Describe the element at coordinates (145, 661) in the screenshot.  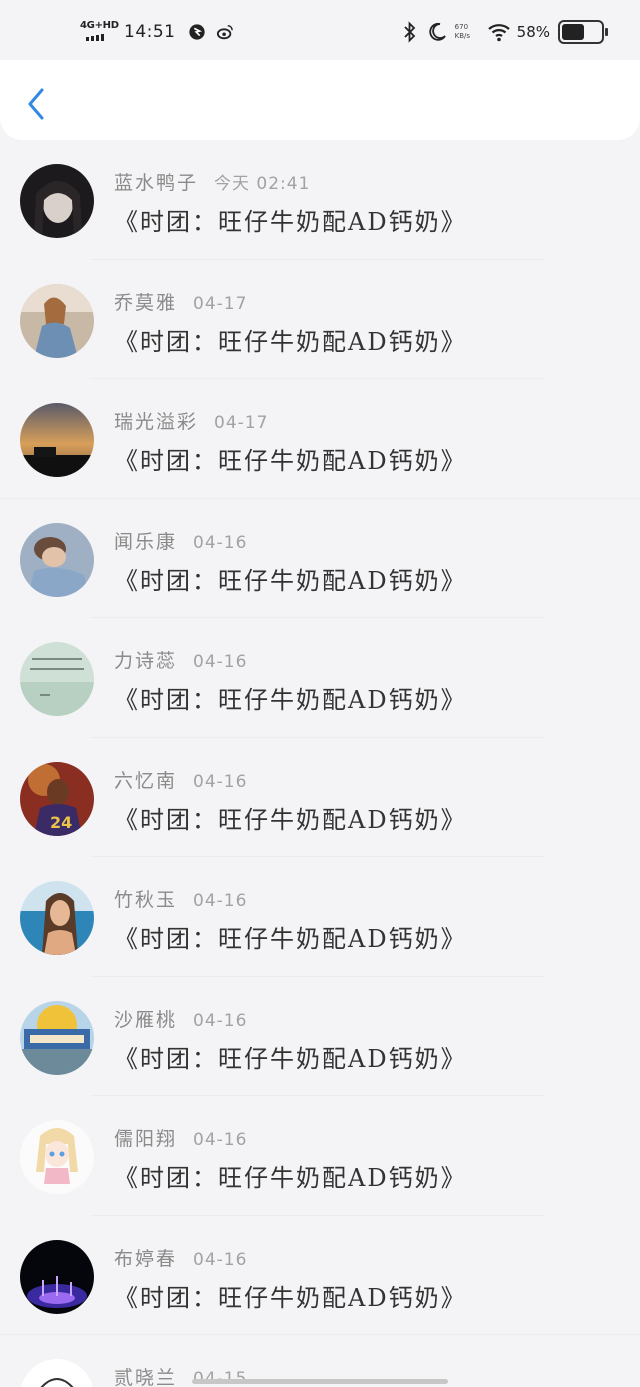
I see `username: 力诗蕊` at that location.